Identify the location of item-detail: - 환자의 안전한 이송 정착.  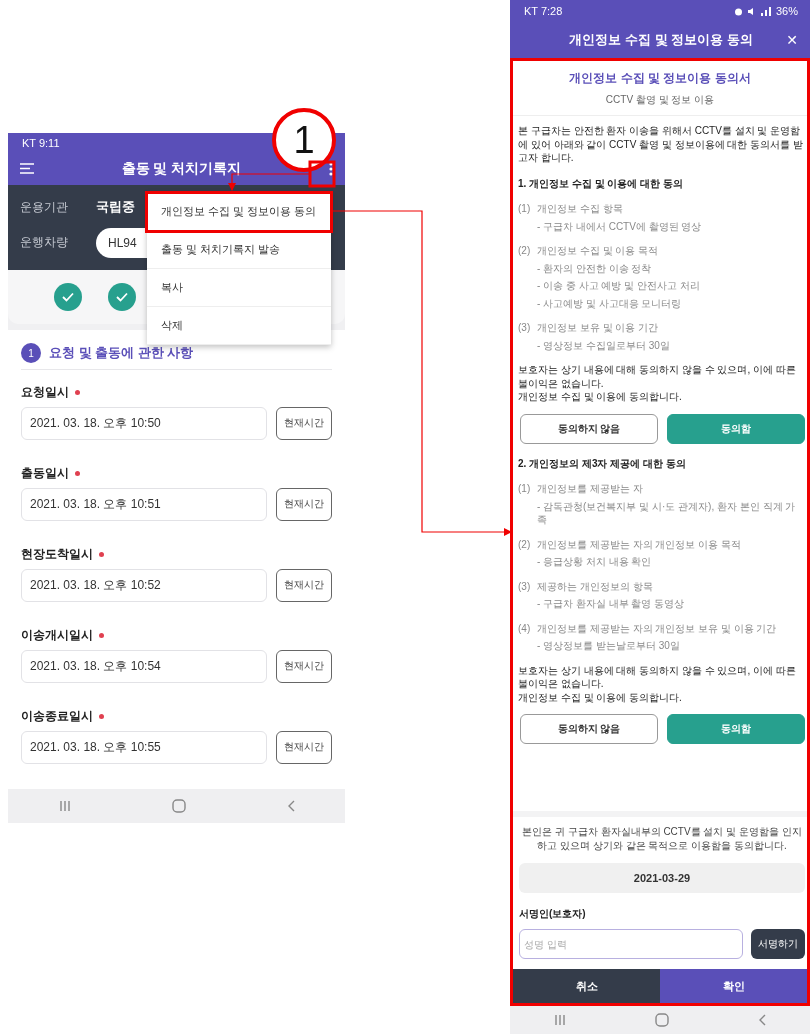
(595, 268).